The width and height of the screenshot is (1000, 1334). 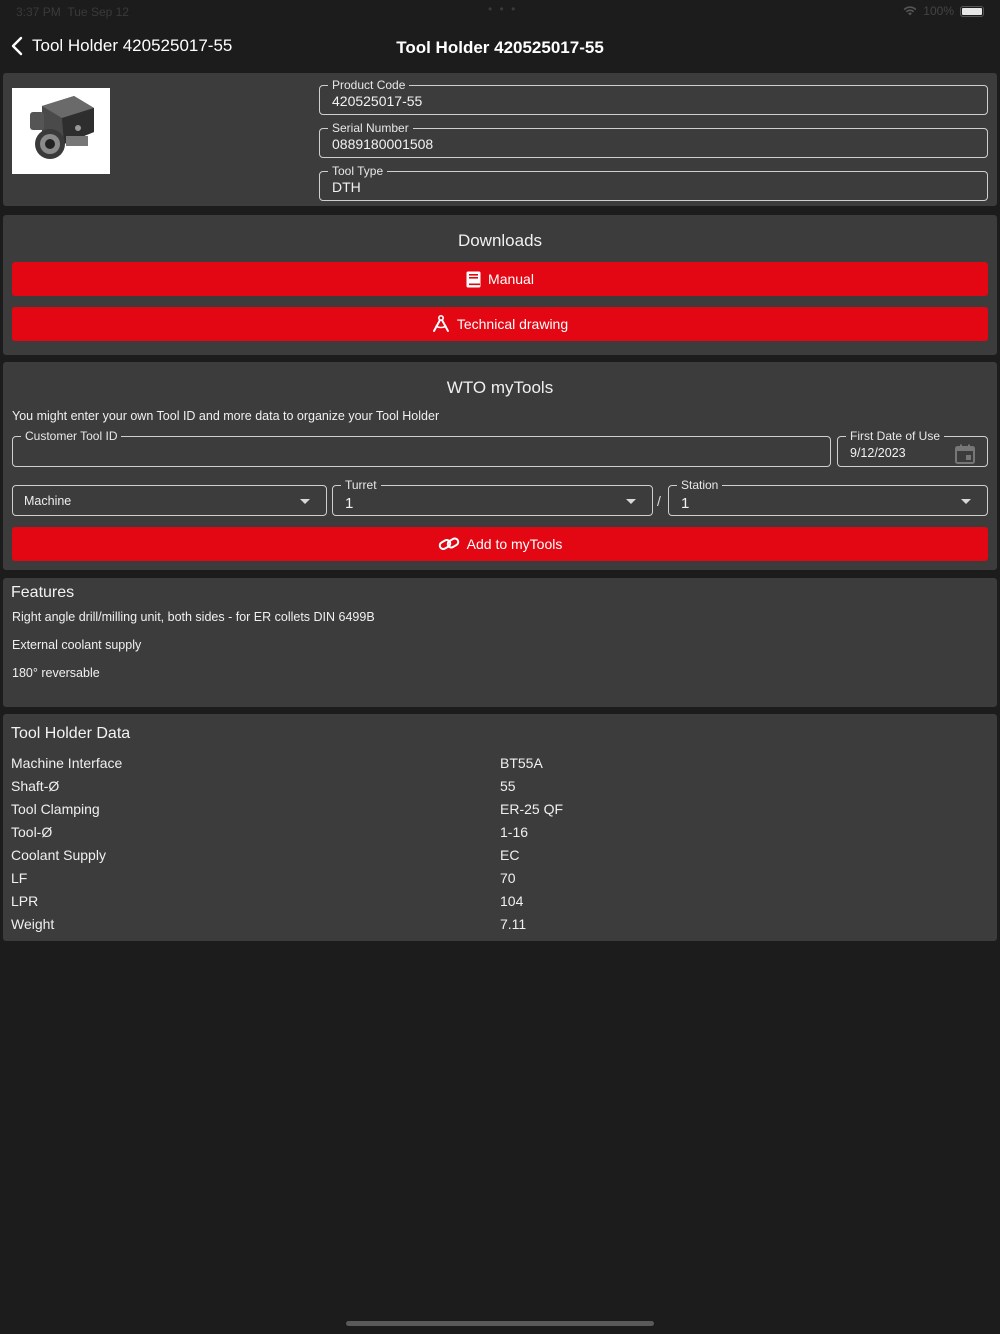 I want to click on station-select: Station 1, so click(x=828, y=496).